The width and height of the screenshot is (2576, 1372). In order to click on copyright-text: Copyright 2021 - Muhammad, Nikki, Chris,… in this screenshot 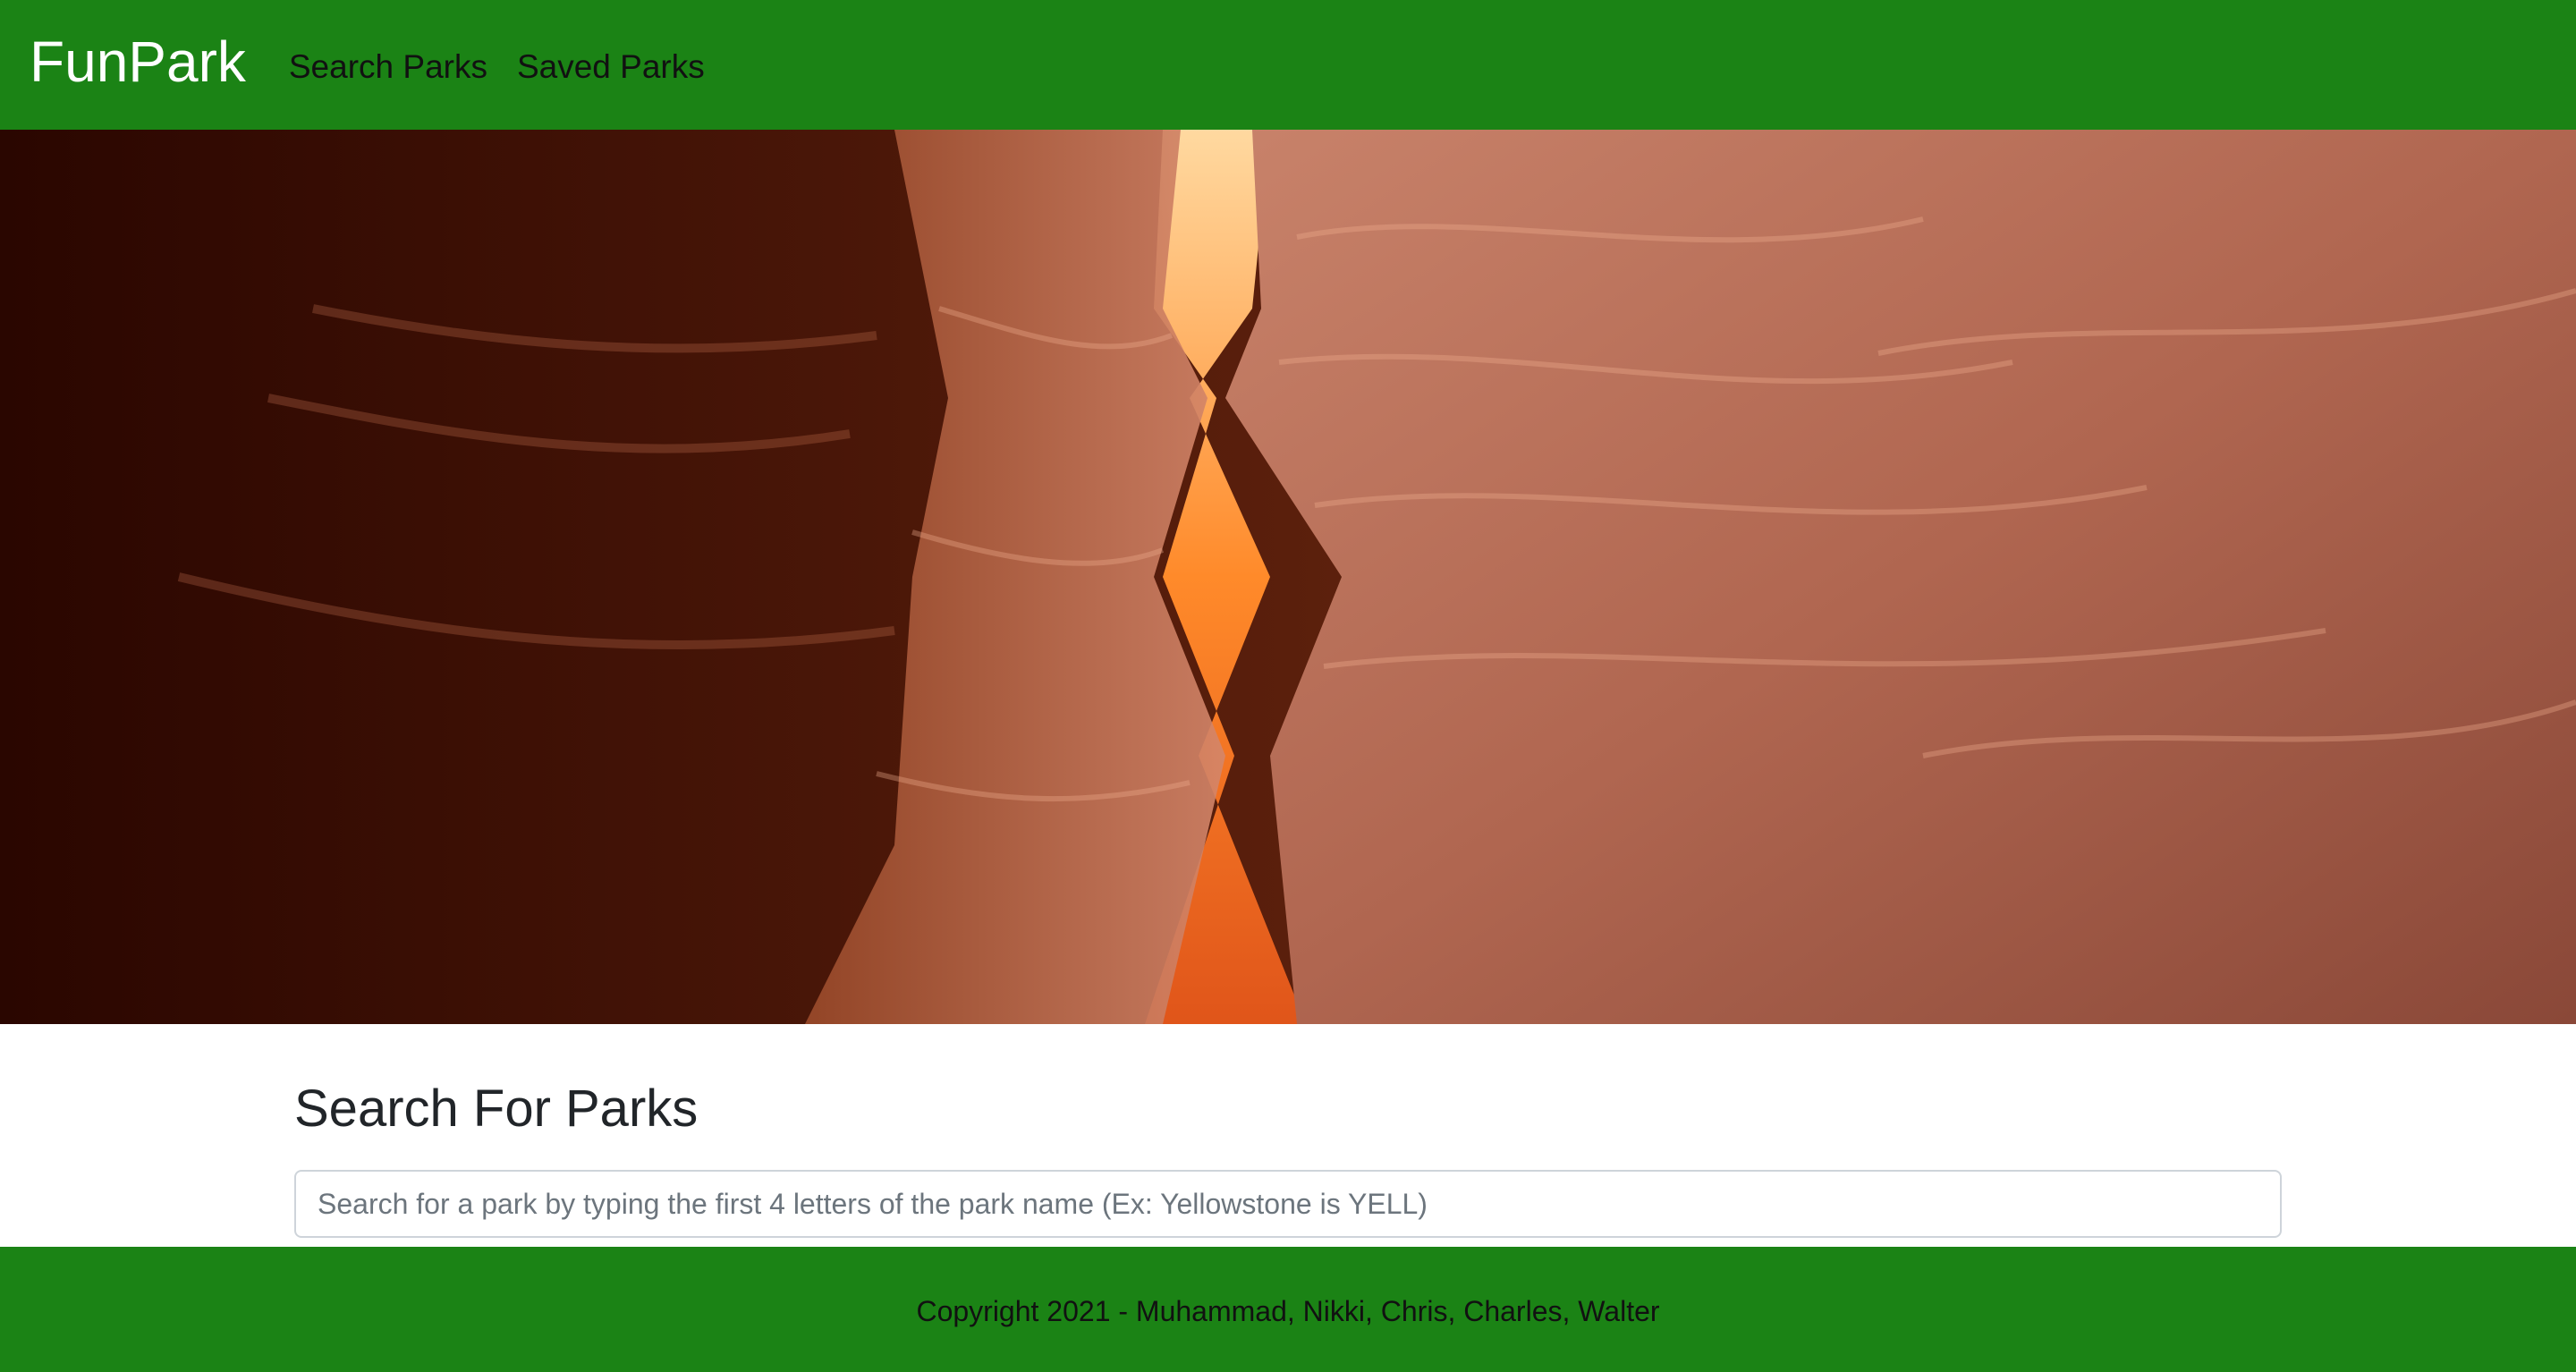, I will do `click(1288, 1310)`.